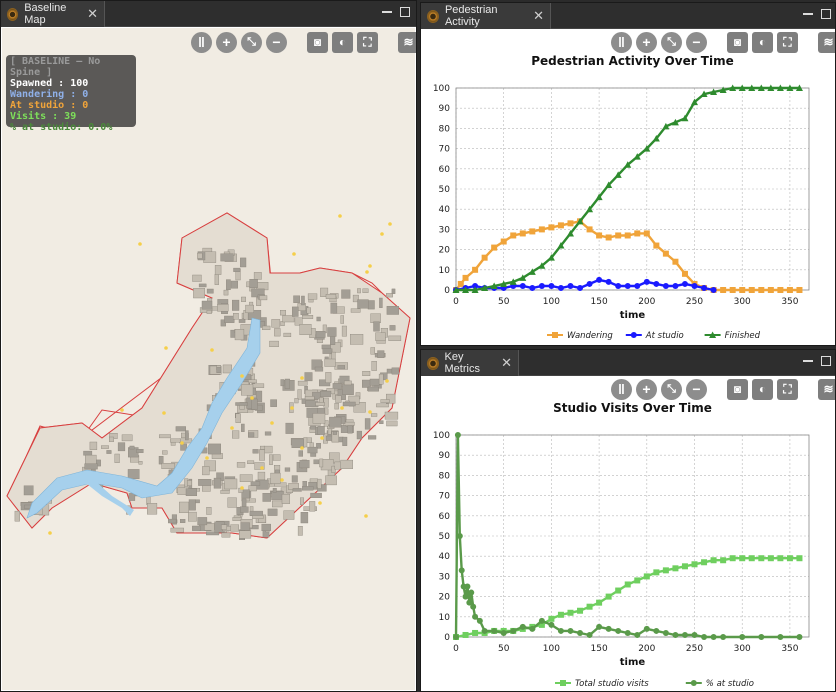  Describe the element at coordinates (441, 89) in the screenshot. I see `y-tick-label: 100` at that location.